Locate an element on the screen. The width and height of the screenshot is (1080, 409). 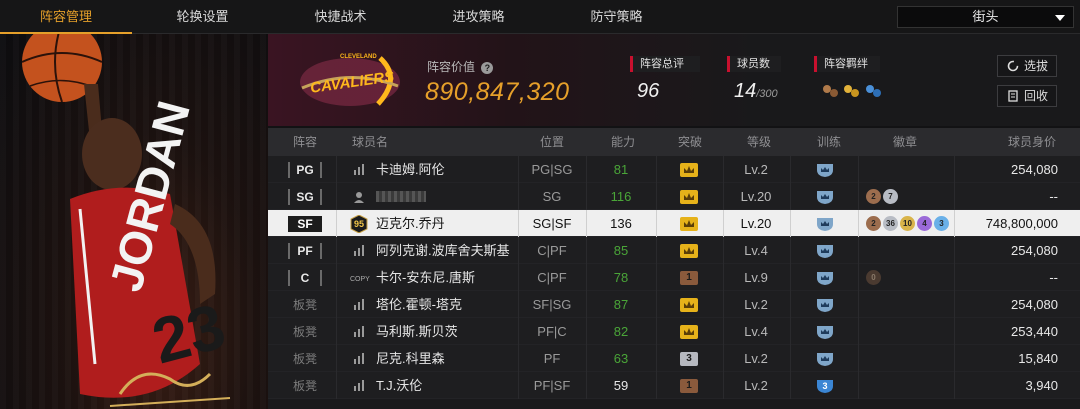
chevron-down-icon is located at coordinates (1060, 18).